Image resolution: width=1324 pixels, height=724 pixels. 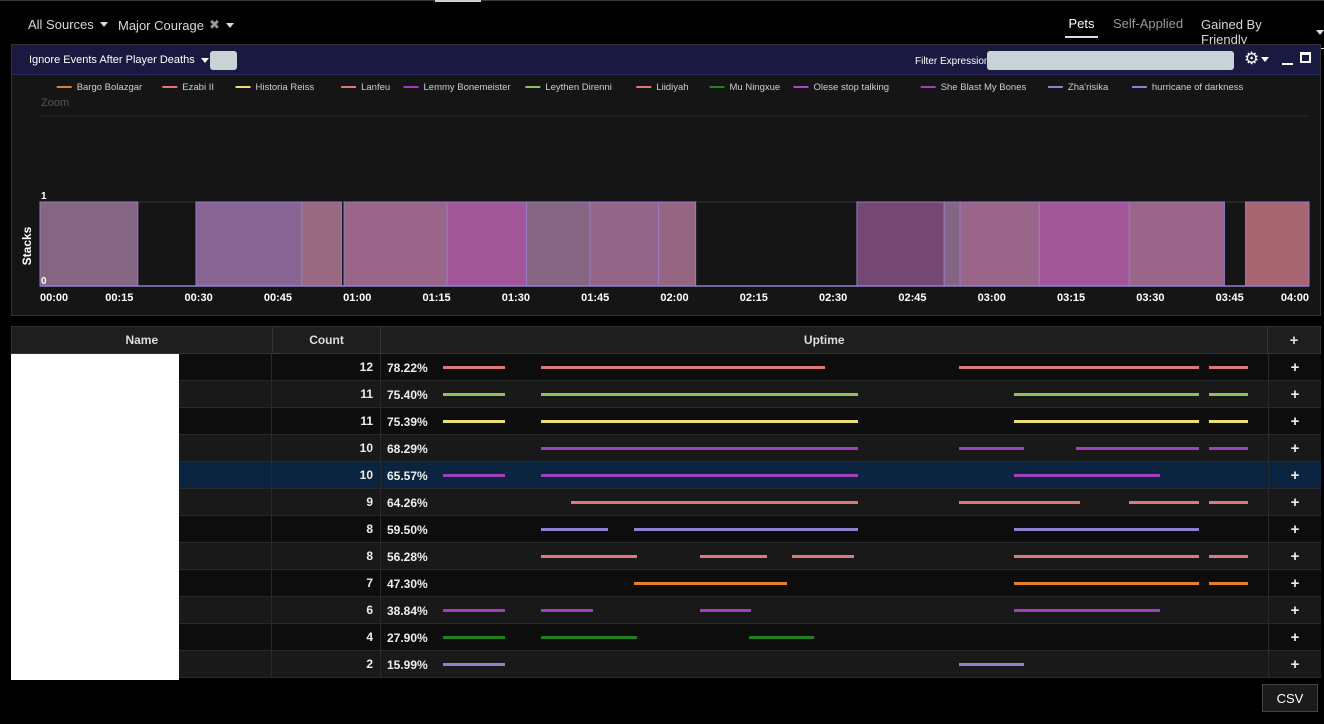 What do you see at coordinates (142, 340) in the screenshot?
I see `header-name: Name` at bounding box center [142, 340].